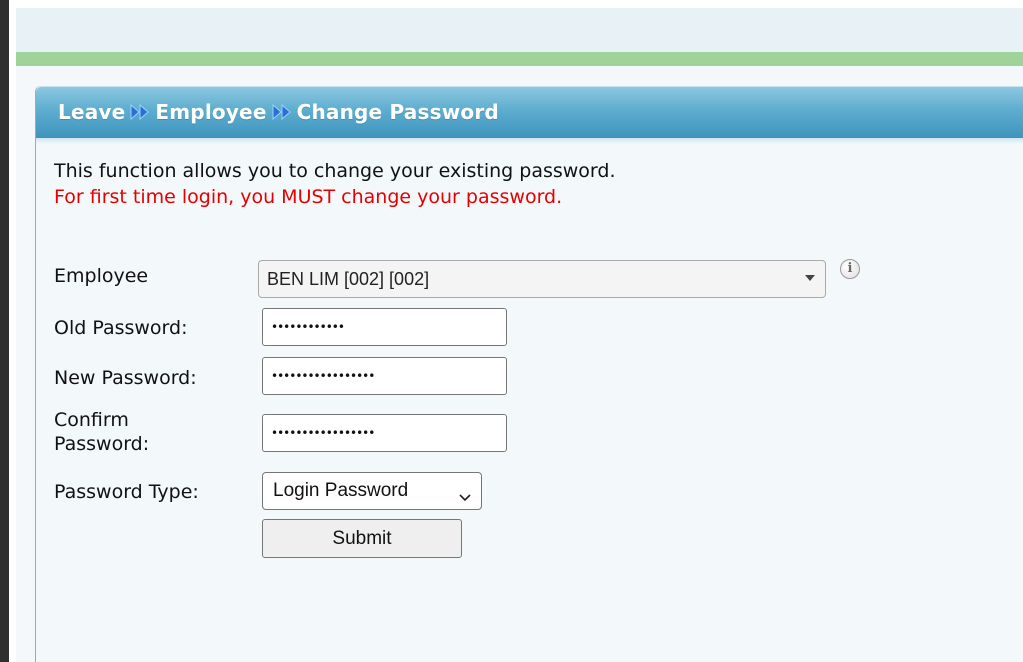 The height and width of the screenshot is (662, 1023). What do you see at coordinates (542, 279) in the screenshot?
I see `employee-select: BEN LIM [002] [002]` at bounding box center [542, 279].